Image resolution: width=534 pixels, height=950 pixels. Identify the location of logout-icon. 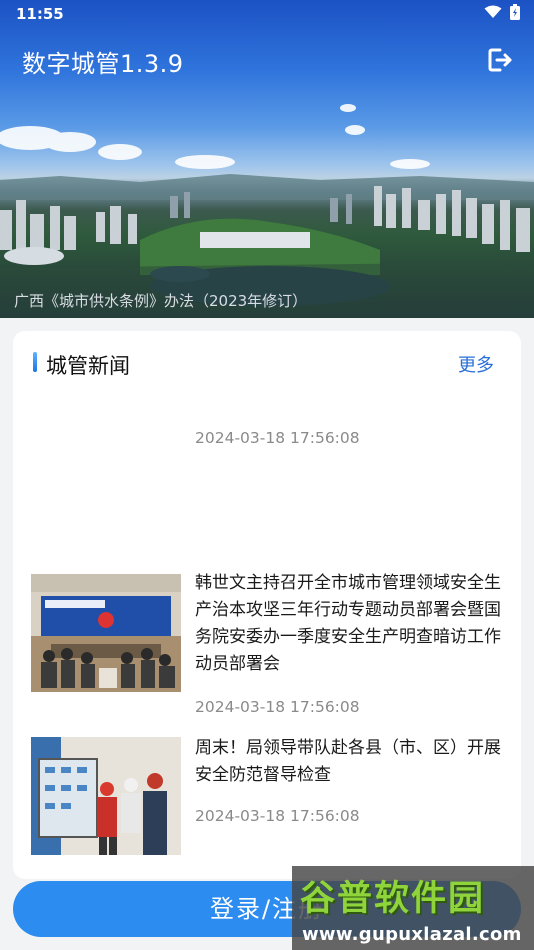
(500, 60).